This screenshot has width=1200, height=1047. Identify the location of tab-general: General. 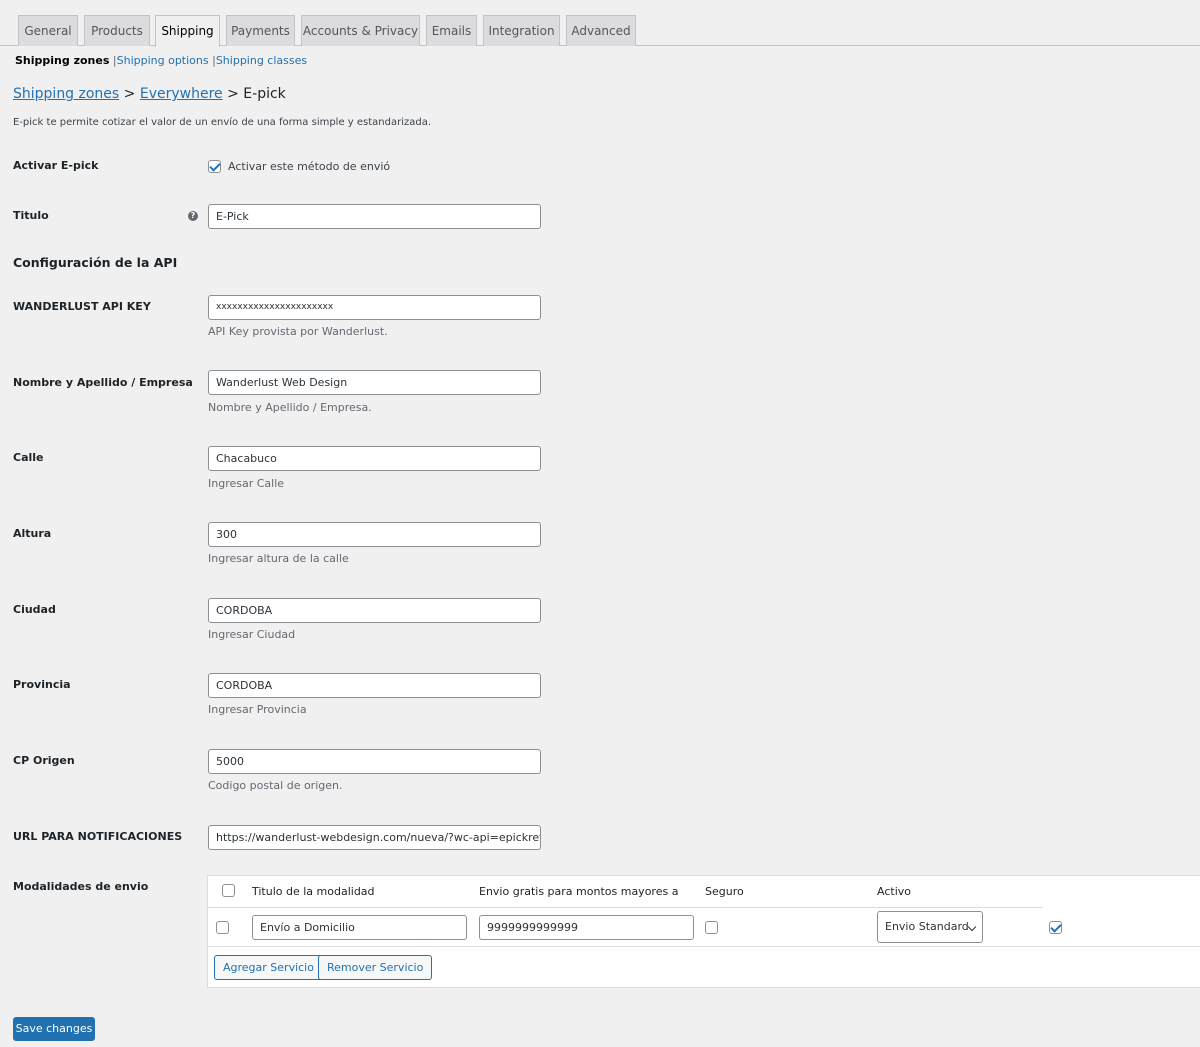
(48, 30).